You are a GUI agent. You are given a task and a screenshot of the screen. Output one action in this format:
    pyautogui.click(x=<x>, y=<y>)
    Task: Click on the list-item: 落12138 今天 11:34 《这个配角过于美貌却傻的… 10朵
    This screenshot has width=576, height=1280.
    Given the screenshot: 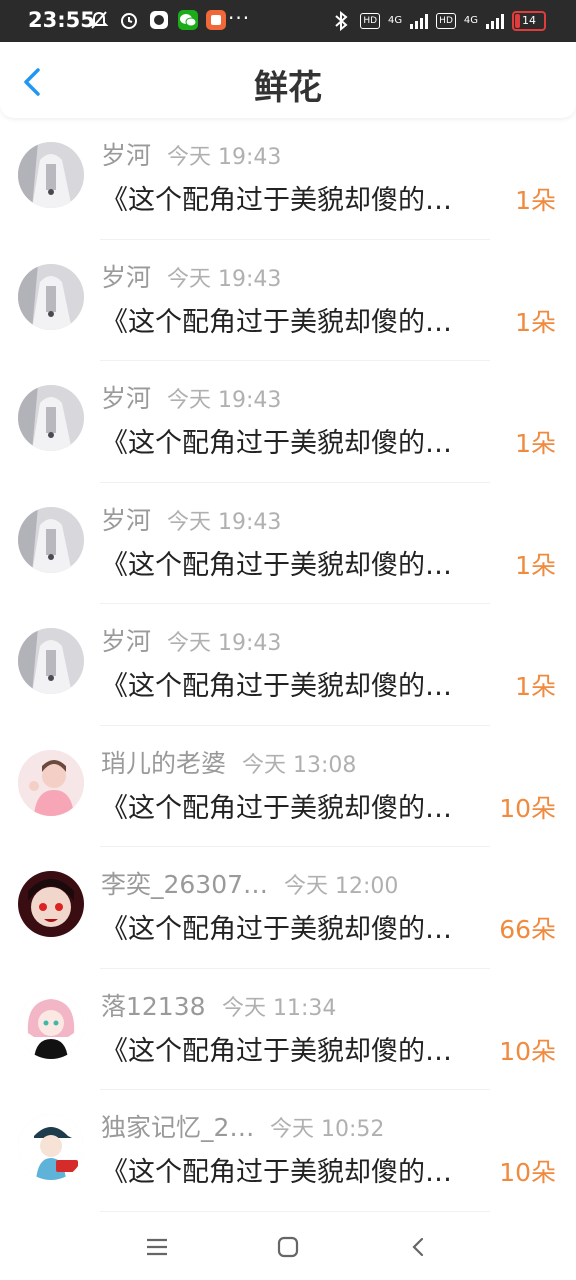 What is the action you would take?
    pyautogui.click(x=288, y=1029)
    